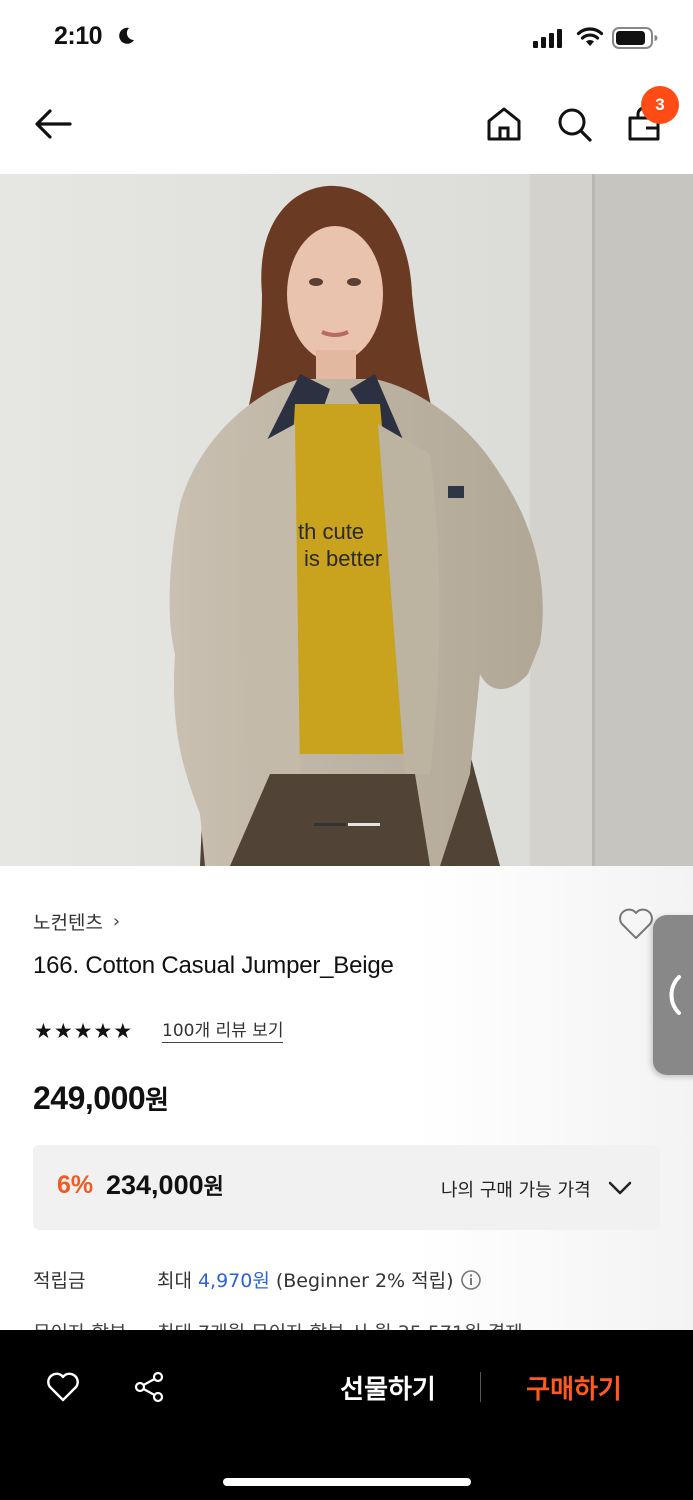 The width and height of the screenshot is (693, 1500). Describe the element at coordinates (516, 1189) in the screenshot. I see `my-price-toggle-label: 나의 구매 가능 가격` at that location.